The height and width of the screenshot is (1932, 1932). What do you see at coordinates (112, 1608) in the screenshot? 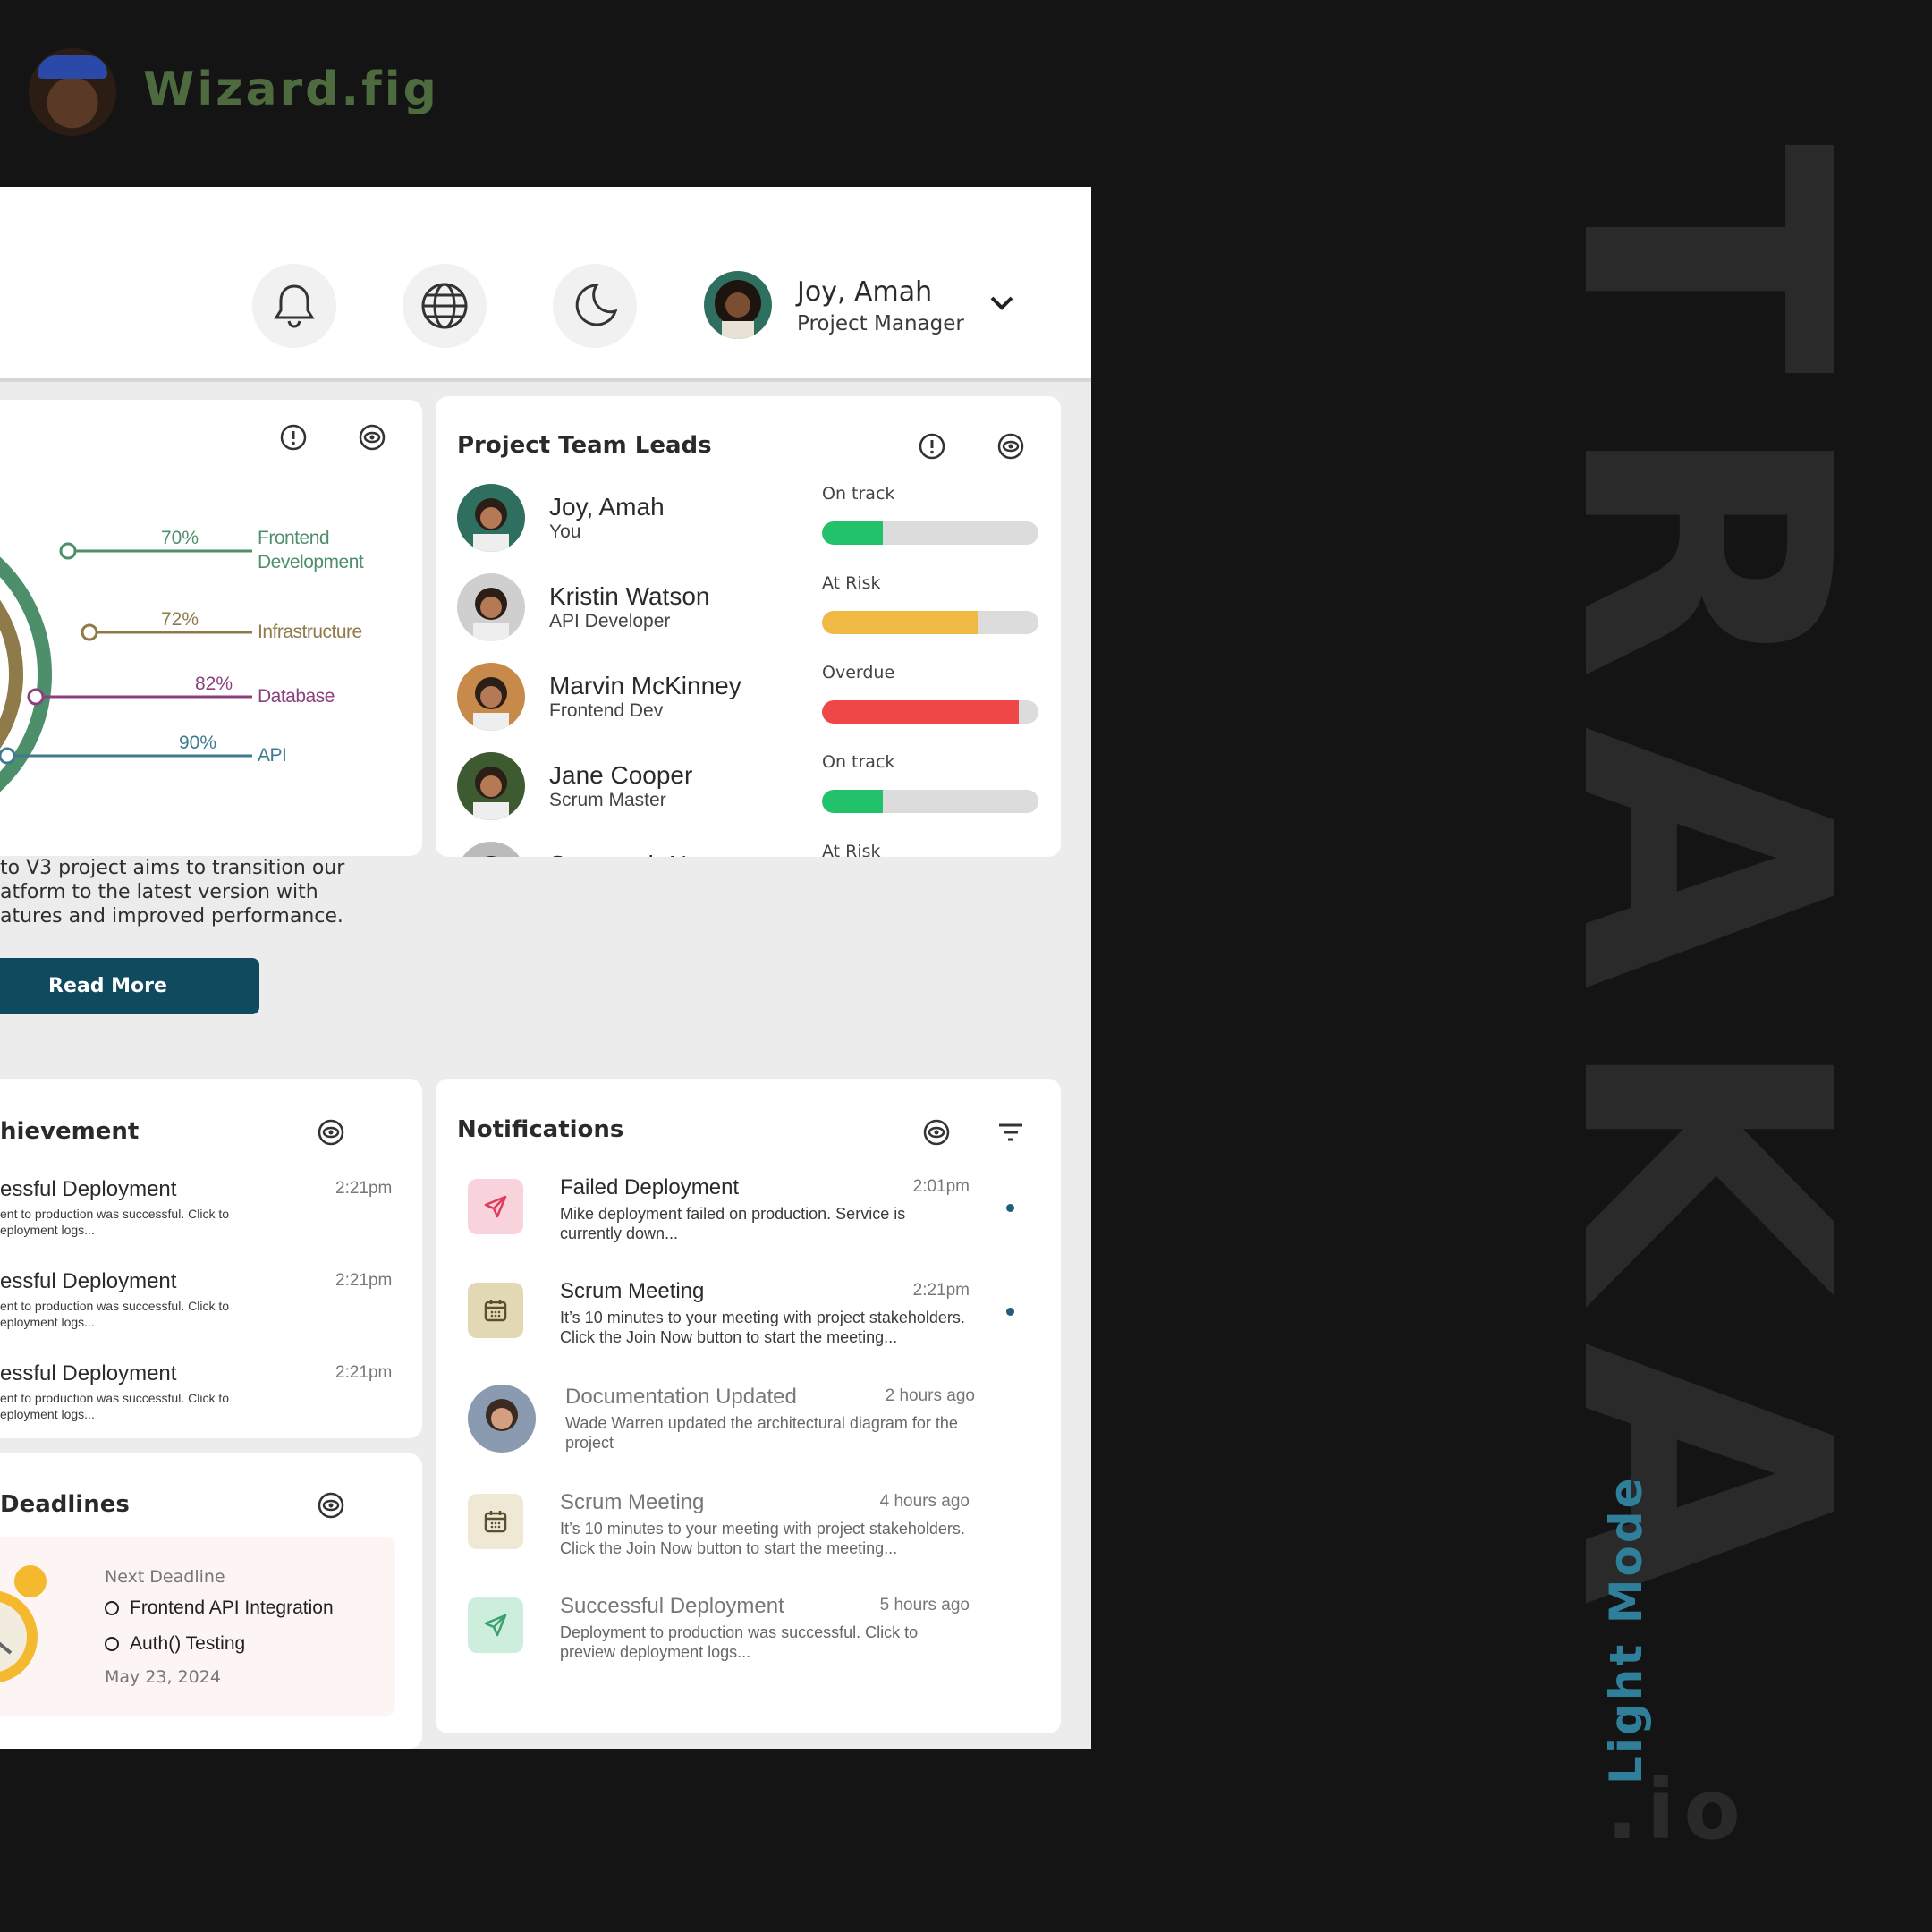
I see `task-radio-icon` at bounding box center [112, 1608].